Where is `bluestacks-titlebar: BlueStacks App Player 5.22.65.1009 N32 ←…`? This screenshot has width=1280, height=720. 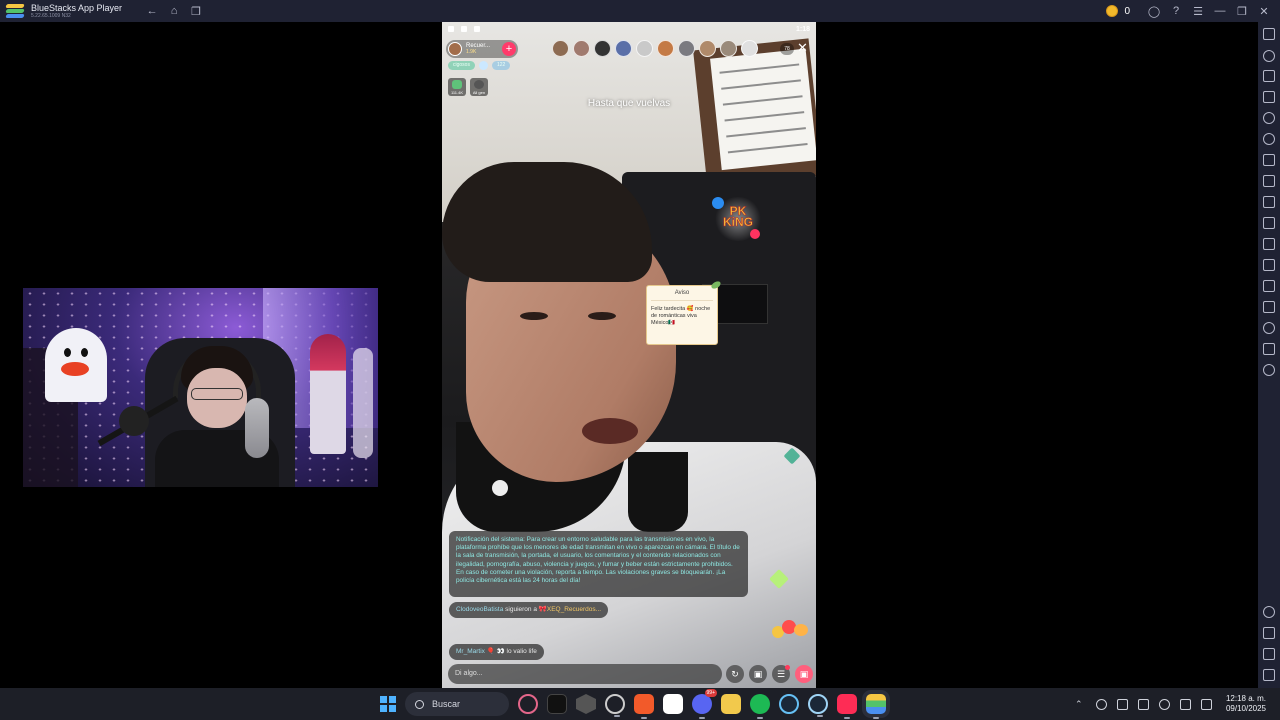
bluestacks-titlebar: BlueStacks App Player 5.22.65.1009 N32 ←… is located at coordinates (640, 11).